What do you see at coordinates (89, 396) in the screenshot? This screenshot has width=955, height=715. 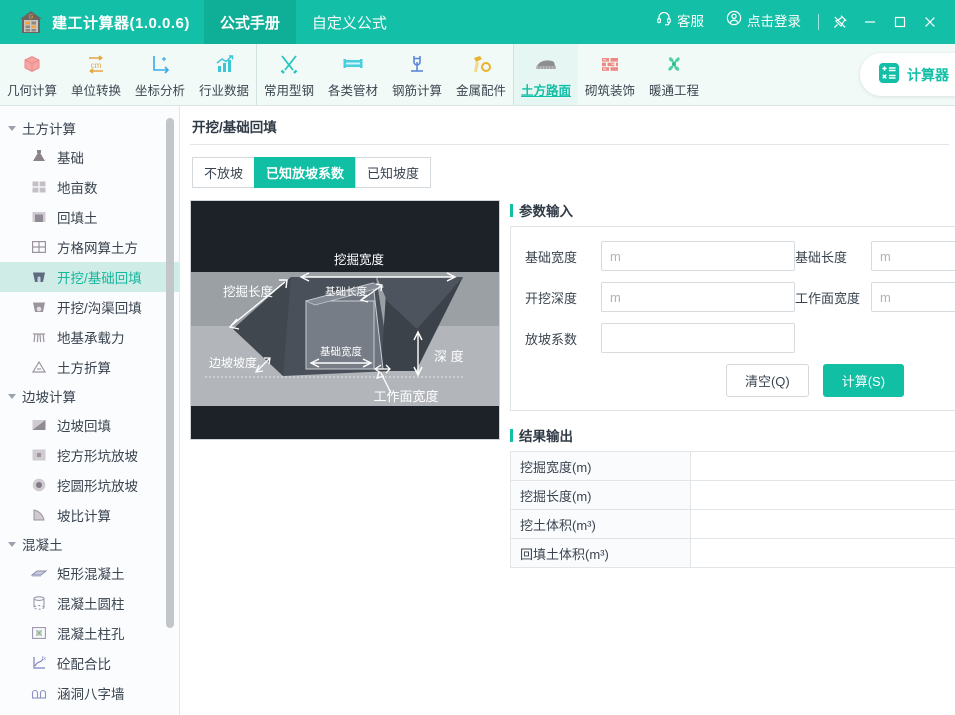 I see `sidebar-group-slope: 边坡计算` at bounding box center [89, 396].